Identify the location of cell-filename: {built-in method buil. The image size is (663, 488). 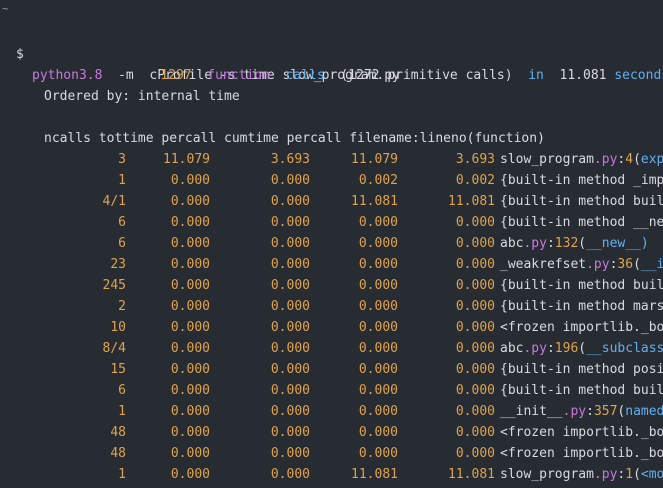
(581, 390).